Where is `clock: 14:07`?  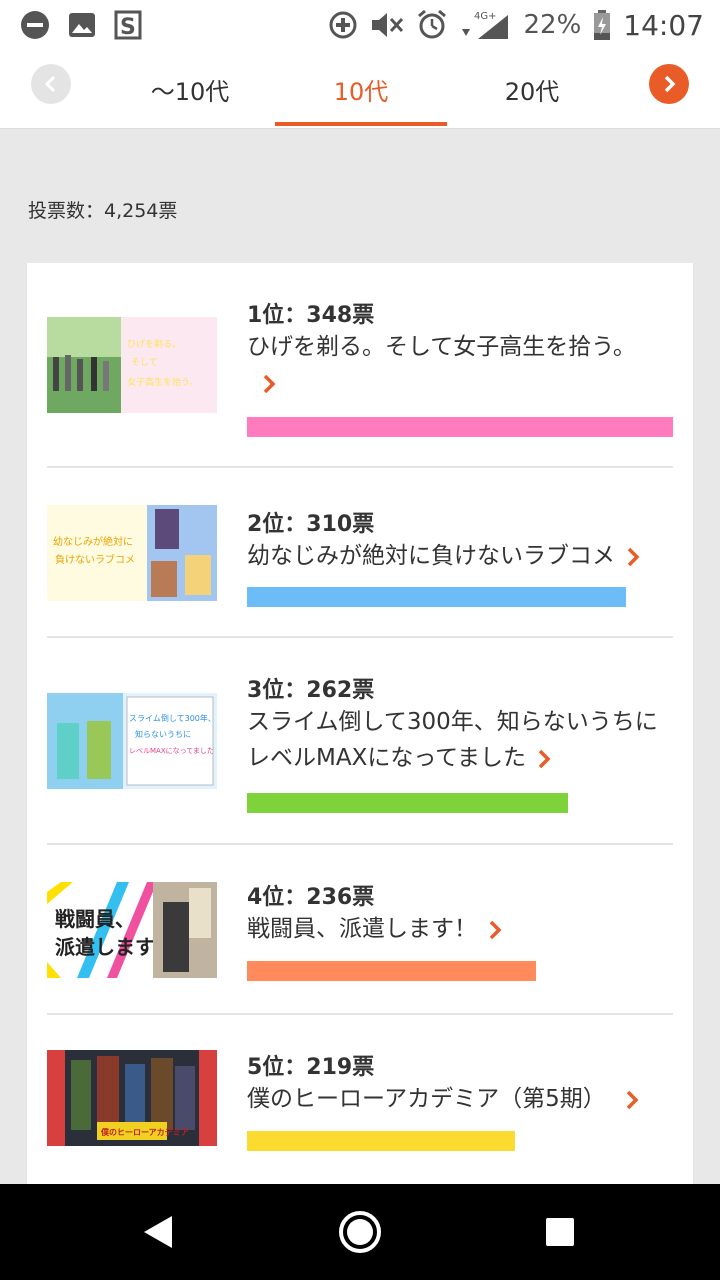
clock: 14:07 is located at coordinates (663, 25).